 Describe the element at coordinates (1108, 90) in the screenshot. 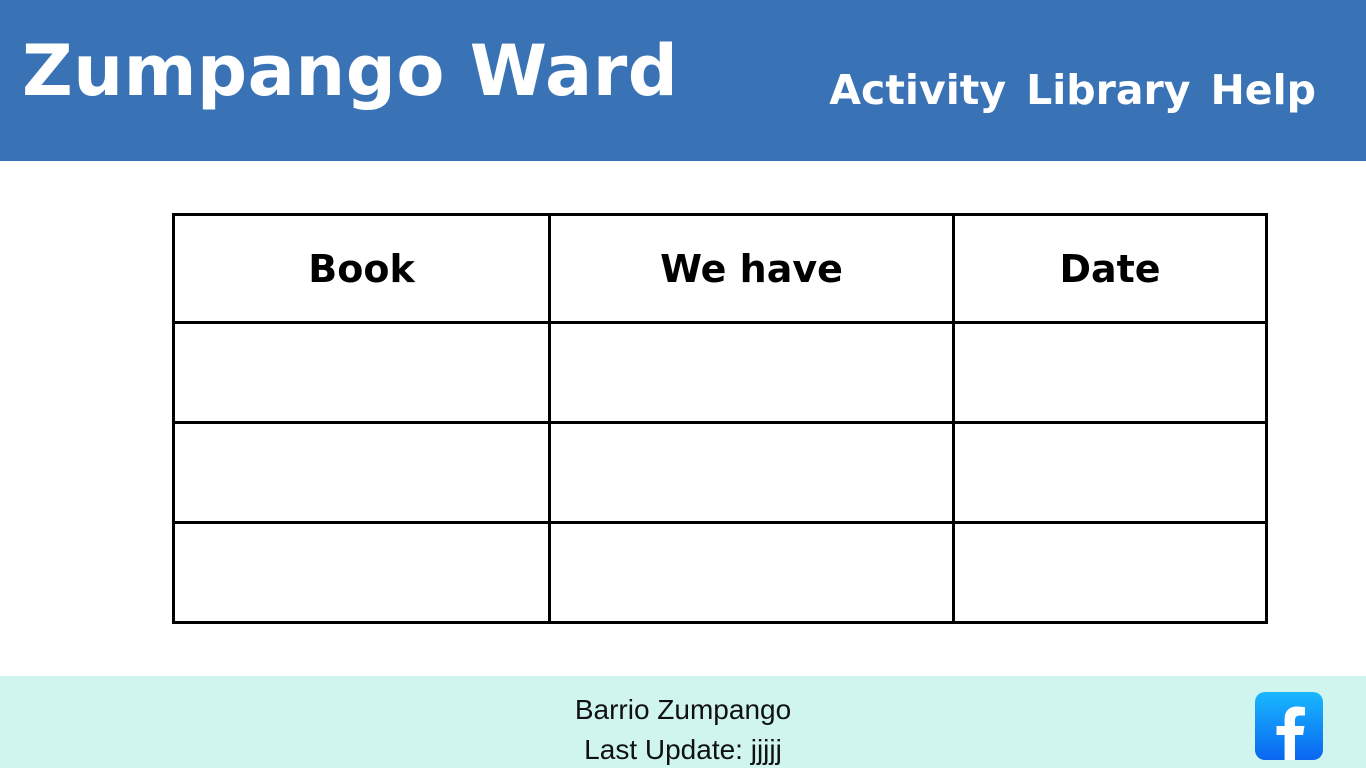

I see `nav-link-library: Library` at that location.